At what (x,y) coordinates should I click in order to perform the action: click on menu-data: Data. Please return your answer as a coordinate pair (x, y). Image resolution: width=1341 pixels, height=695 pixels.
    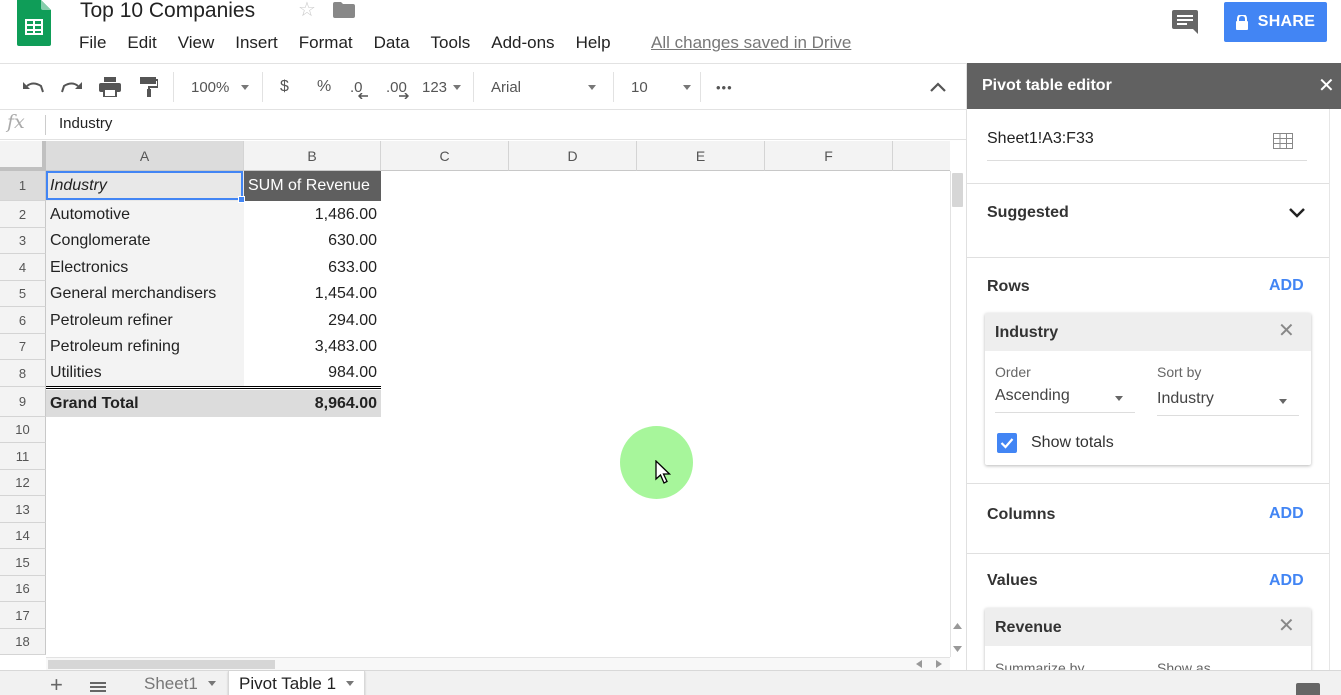
    Looking at the image, I should click on (392, 43).